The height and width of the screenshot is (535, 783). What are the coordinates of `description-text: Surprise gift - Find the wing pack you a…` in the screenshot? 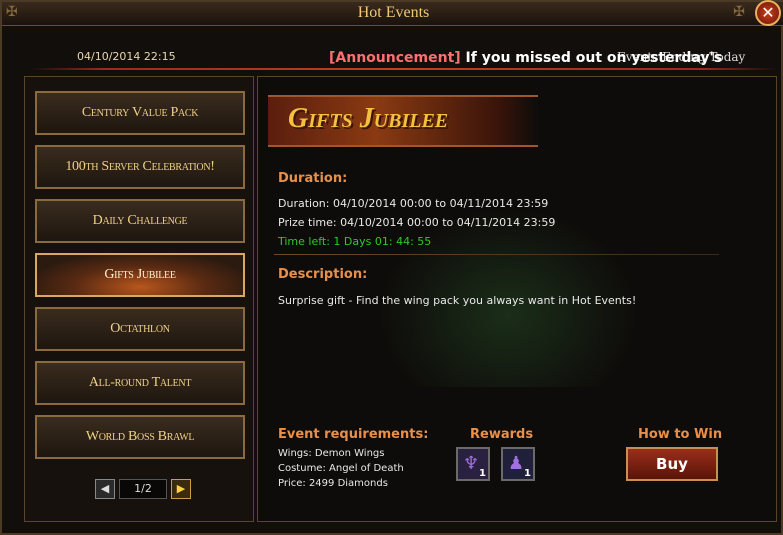 It's located at (457, 300).